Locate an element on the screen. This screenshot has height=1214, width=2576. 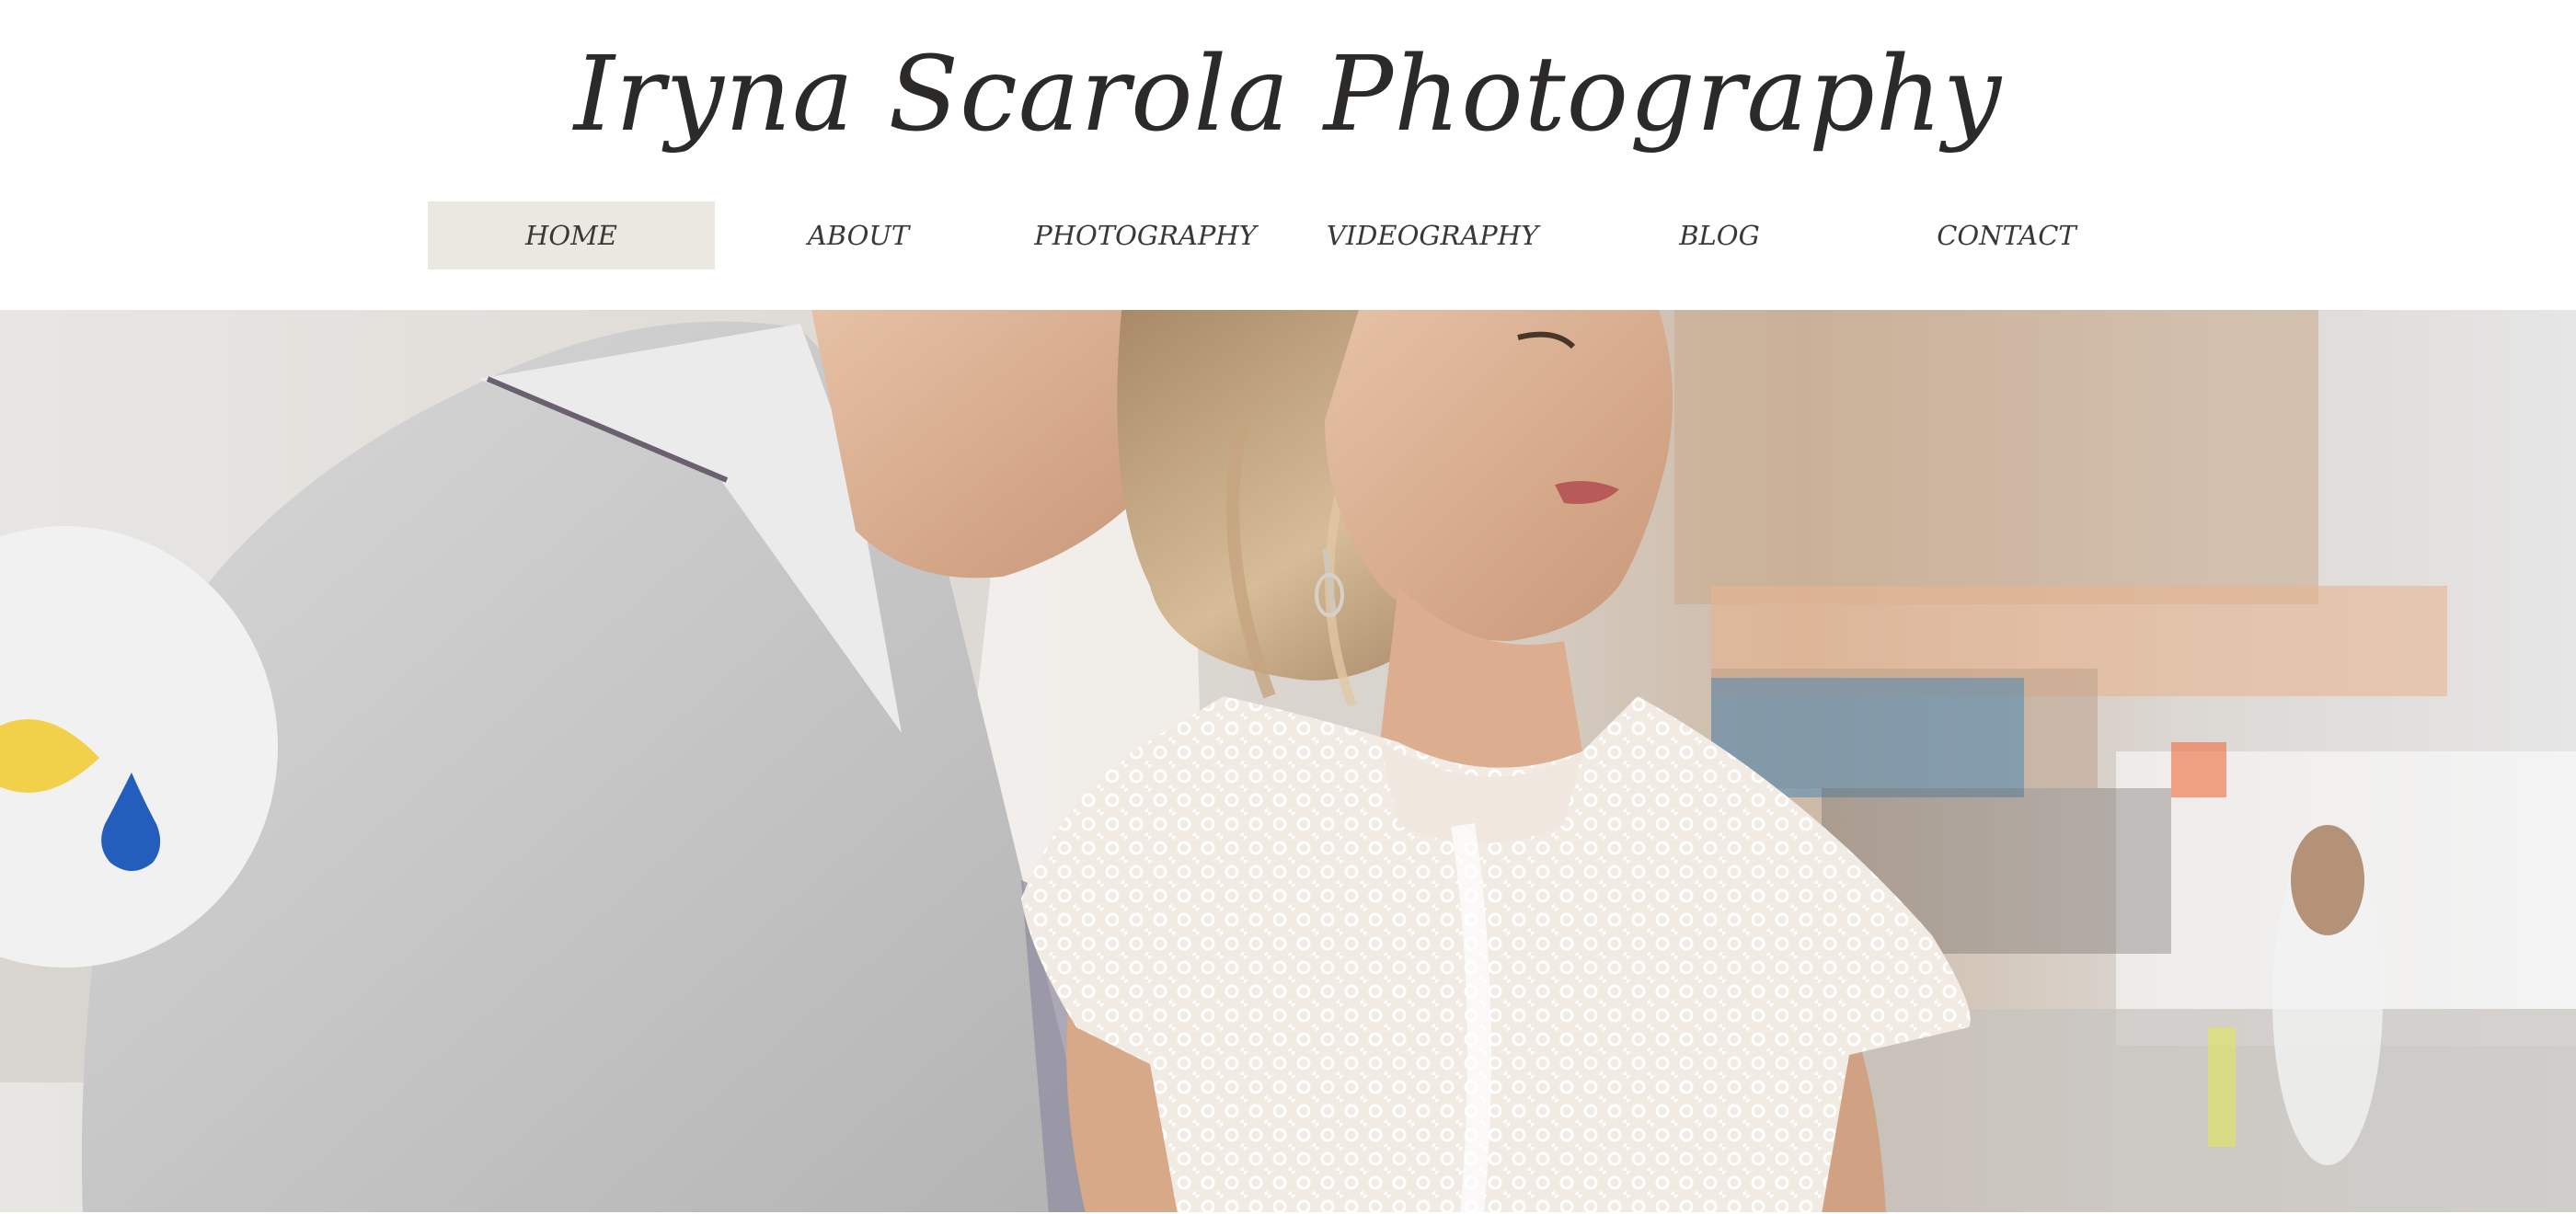
nav-item-videography: VIDEOGRAPHY is located at coordinates (1432, 235).